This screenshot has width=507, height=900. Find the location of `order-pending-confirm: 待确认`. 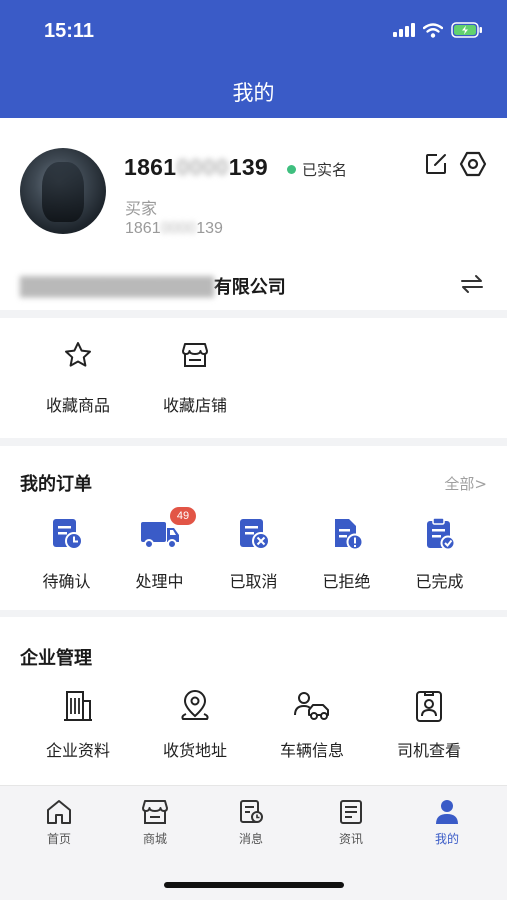

order-pending-confirm: 待确认 is located at coordinates (66, 554).